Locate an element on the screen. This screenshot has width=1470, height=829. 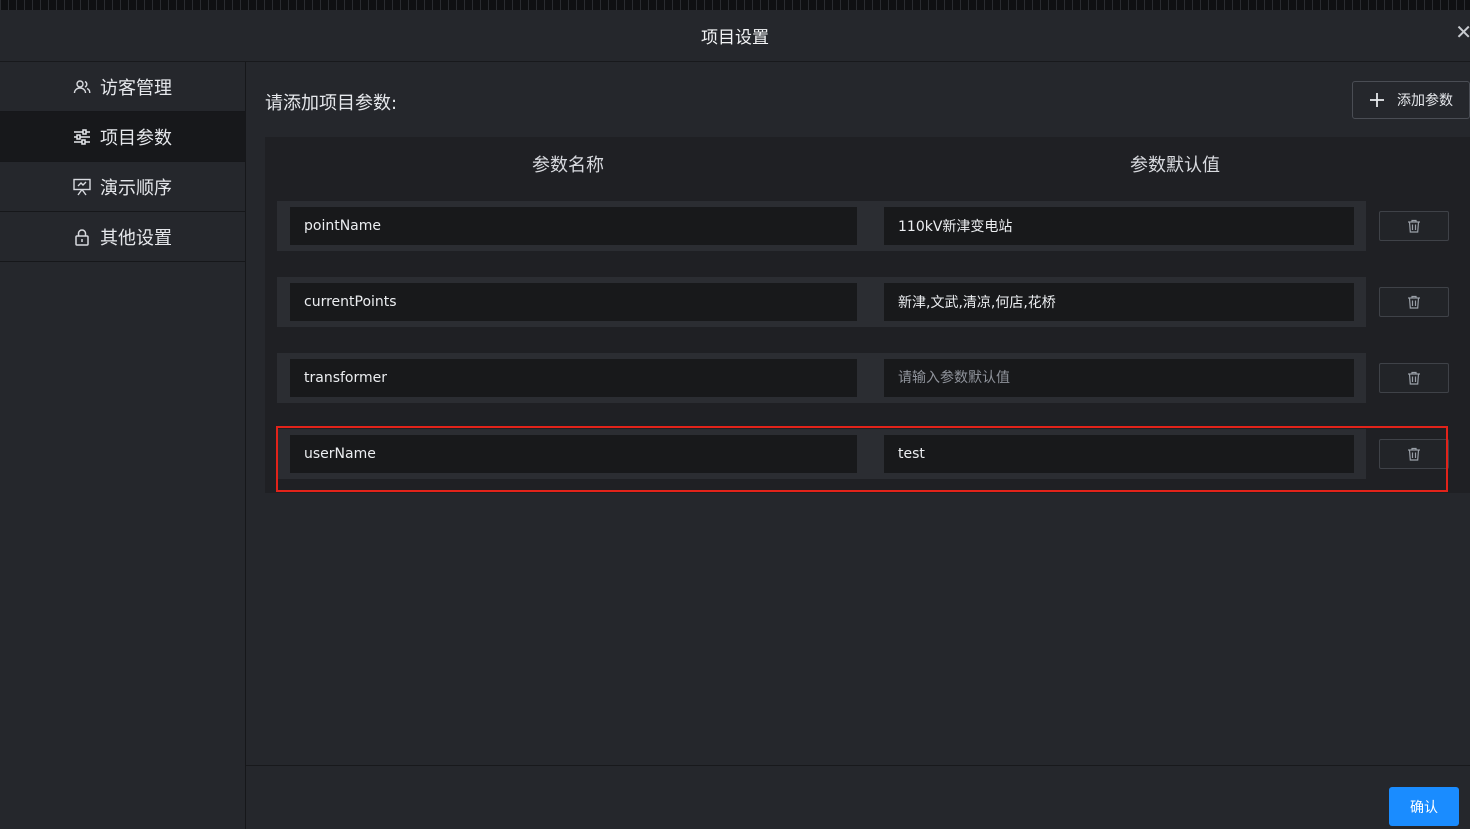
lock-icon is located at coordinates (82, 237).